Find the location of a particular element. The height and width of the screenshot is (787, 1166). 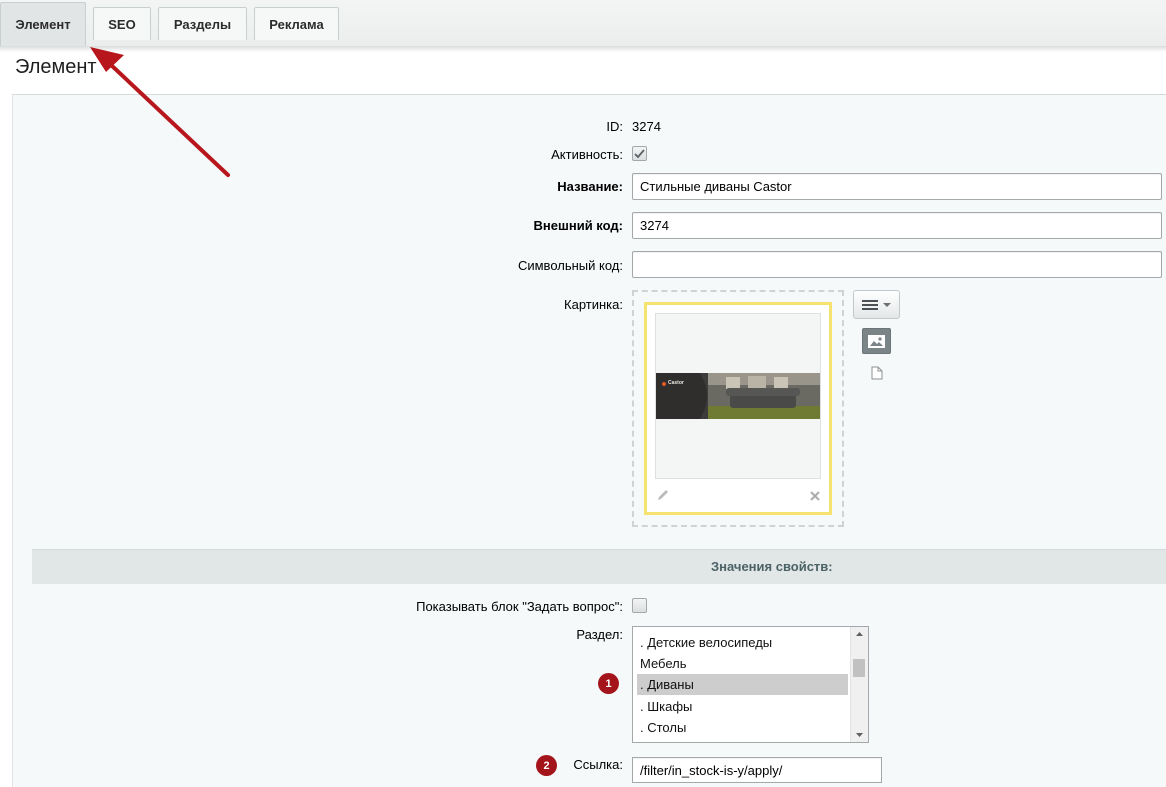

image-preview-frame: Castor is located at coordinates (738, 396).